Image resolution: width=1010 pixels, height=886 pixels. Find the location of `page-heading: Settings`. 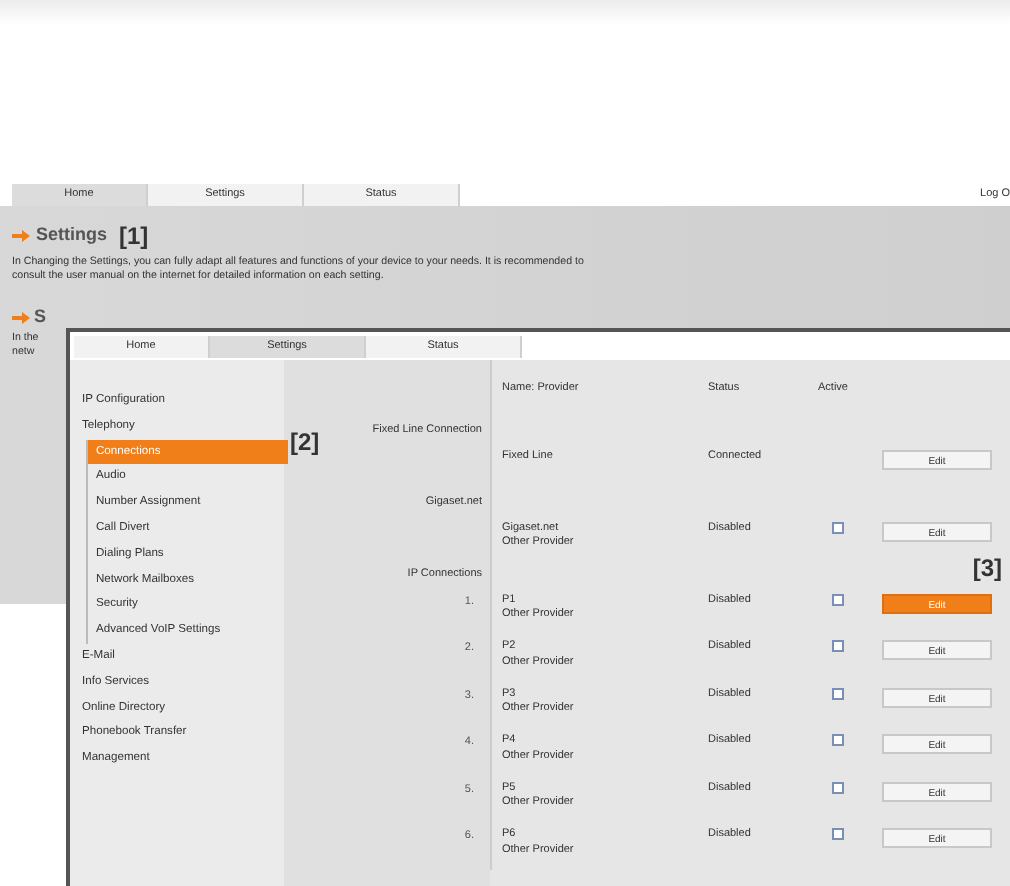

page-heading: Settings is located at coordinates (72, 235).